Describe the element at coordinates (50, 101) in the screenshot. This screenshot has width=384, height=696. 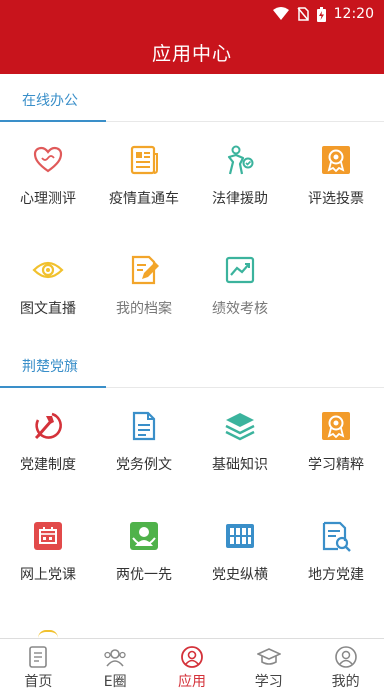
I see `section-title: 在线办公` at that location.